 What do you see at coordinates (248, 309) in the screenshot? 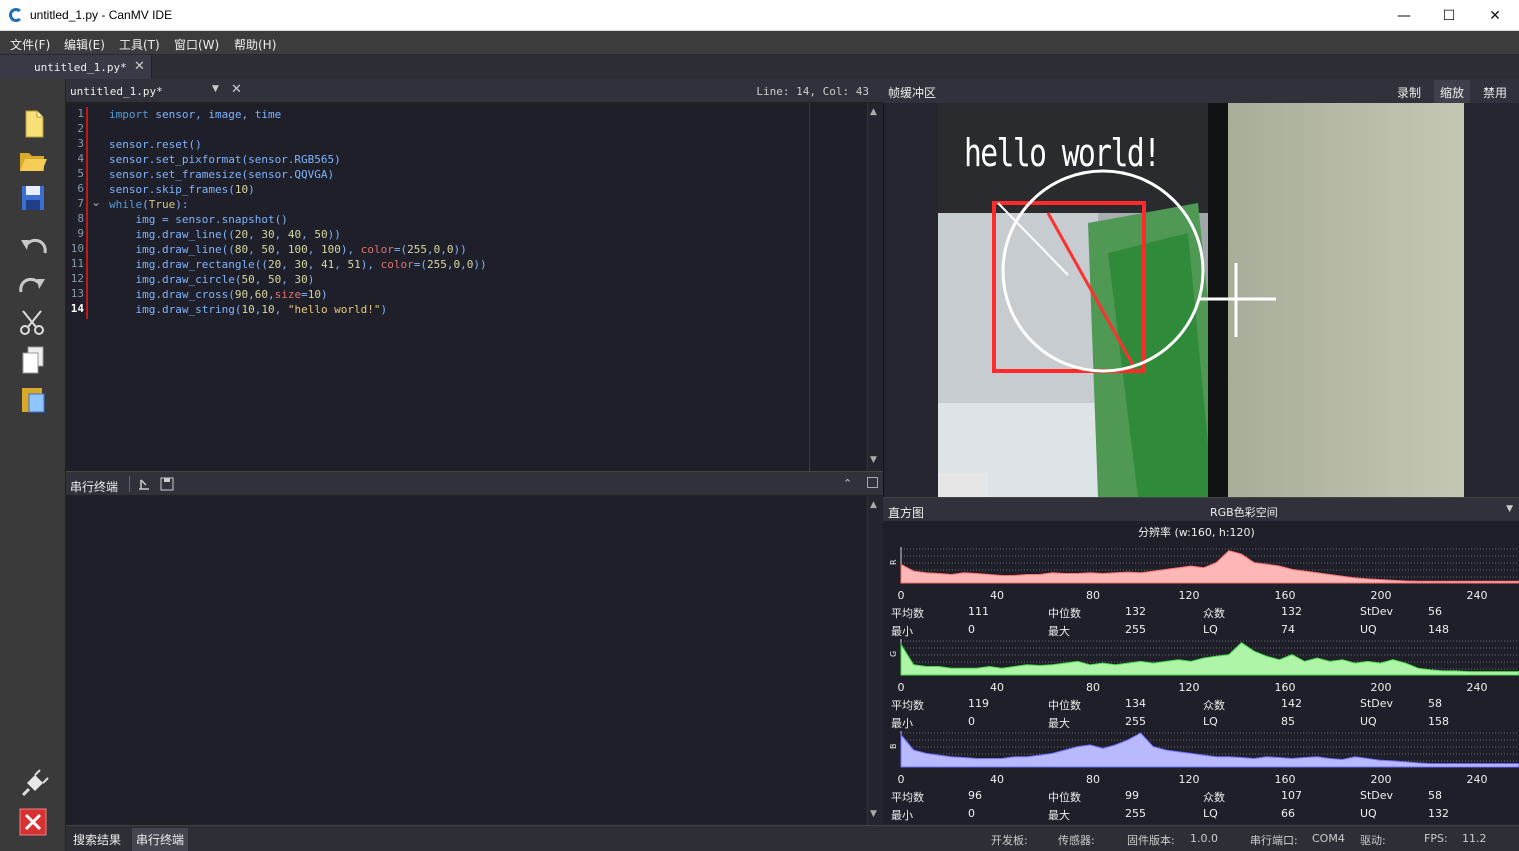
I see `code-line: img.draw_string(10,10, "hello world!")` at bounding box center [248, 309].